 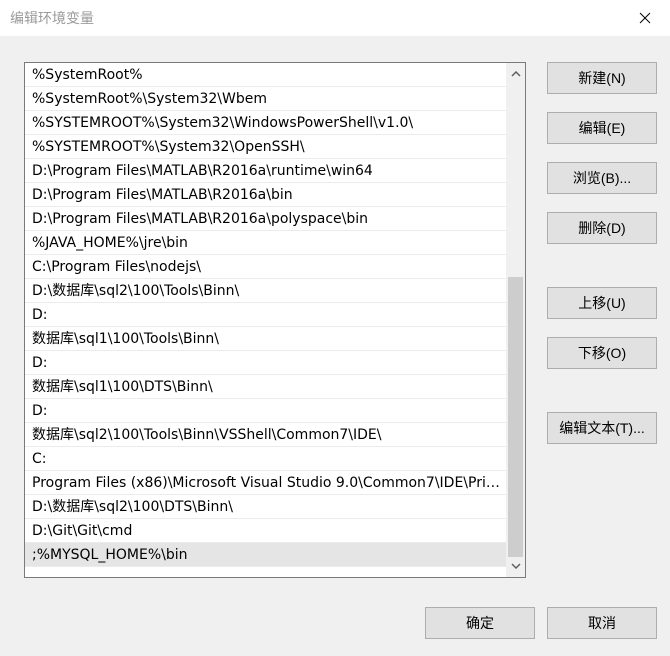 I want to click on path-row: D:\数据库\sql2\100\DTS\Binn\, so click(x=265, y=507).